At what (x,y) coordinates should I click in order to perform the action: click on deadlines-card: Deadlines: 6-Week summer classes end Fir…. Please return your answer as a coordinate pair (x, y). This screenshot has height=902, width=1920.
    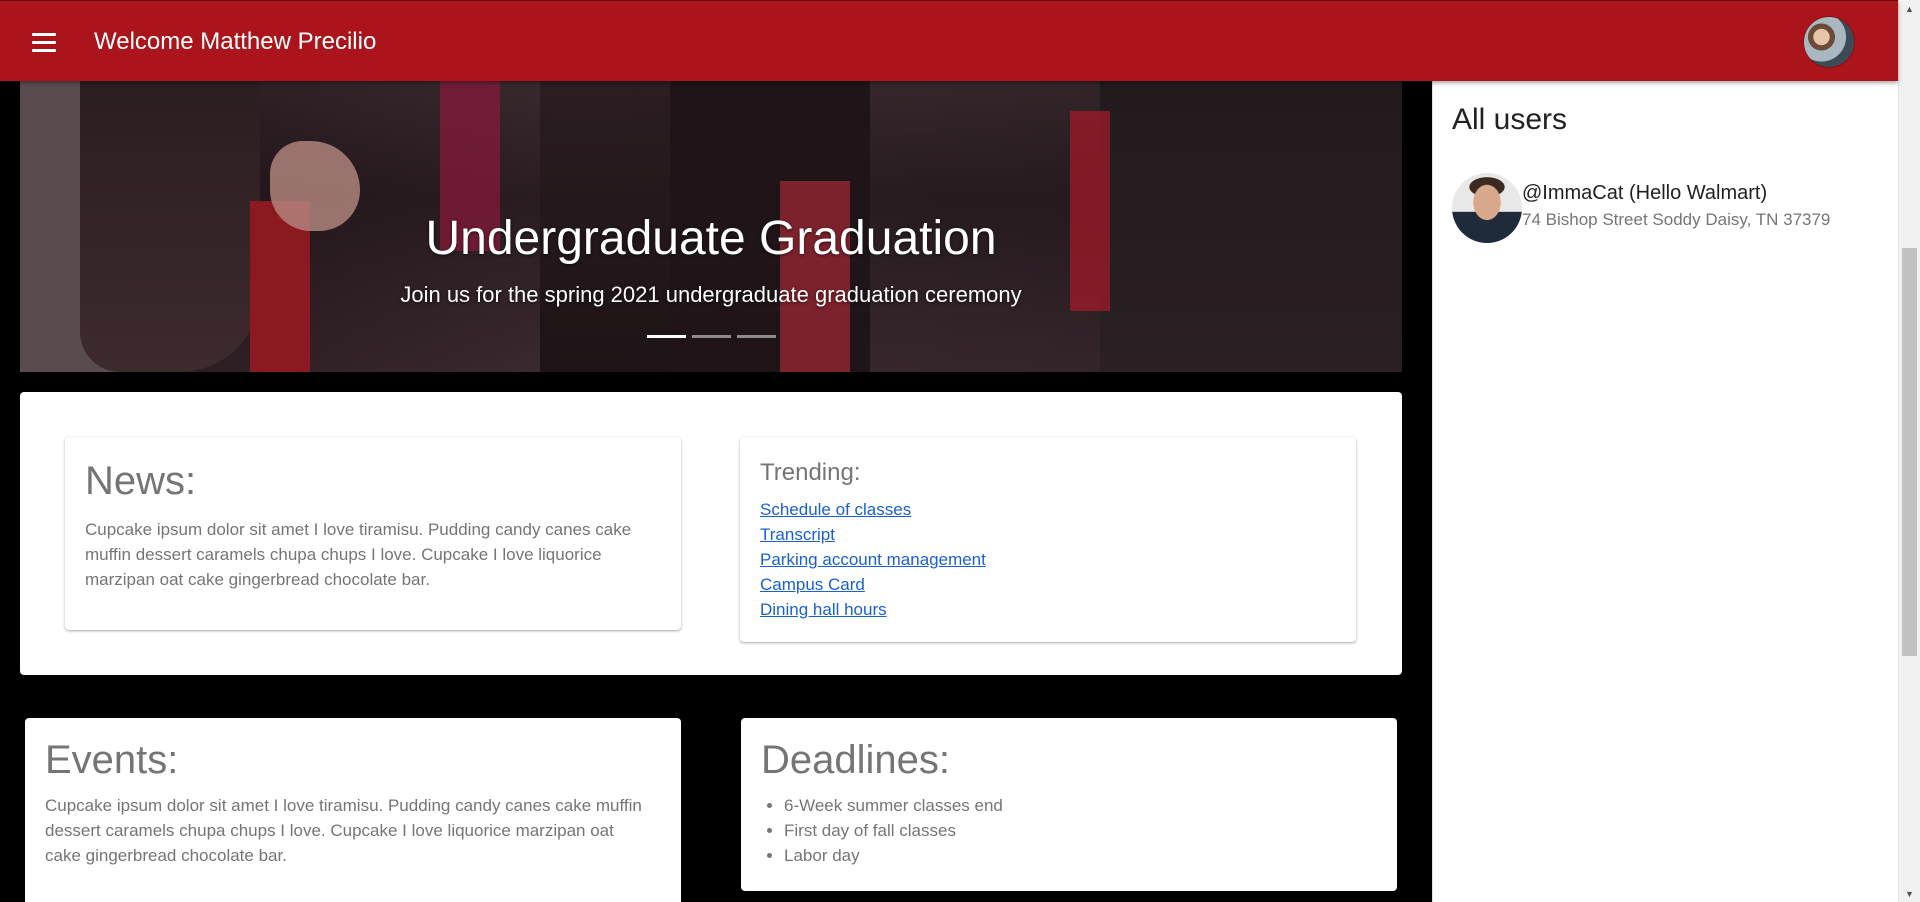
    Looking at the image, I should click on (1069, 804).